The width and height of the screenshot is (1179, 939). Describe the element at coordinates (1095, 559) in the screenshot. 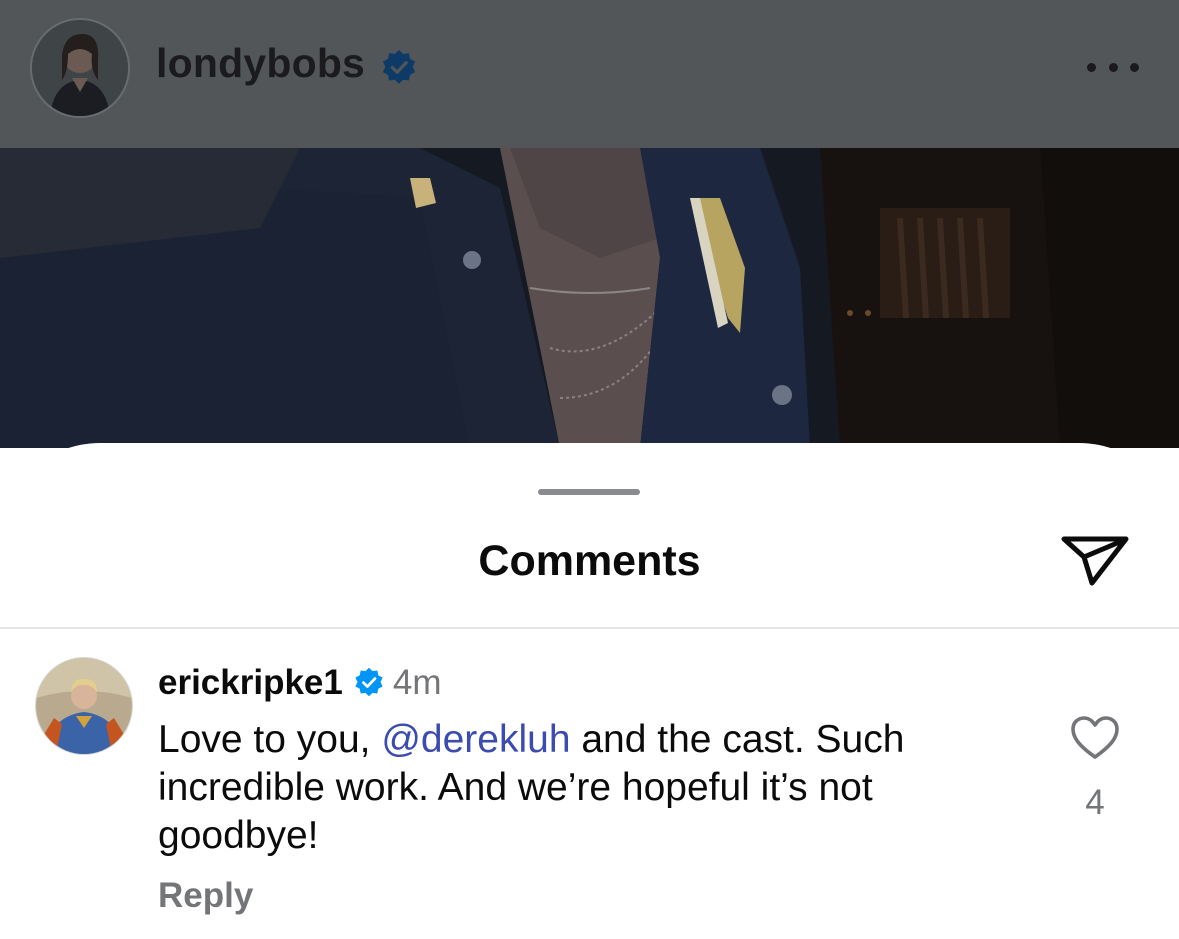

I see `paper-plane-icon` at that location.